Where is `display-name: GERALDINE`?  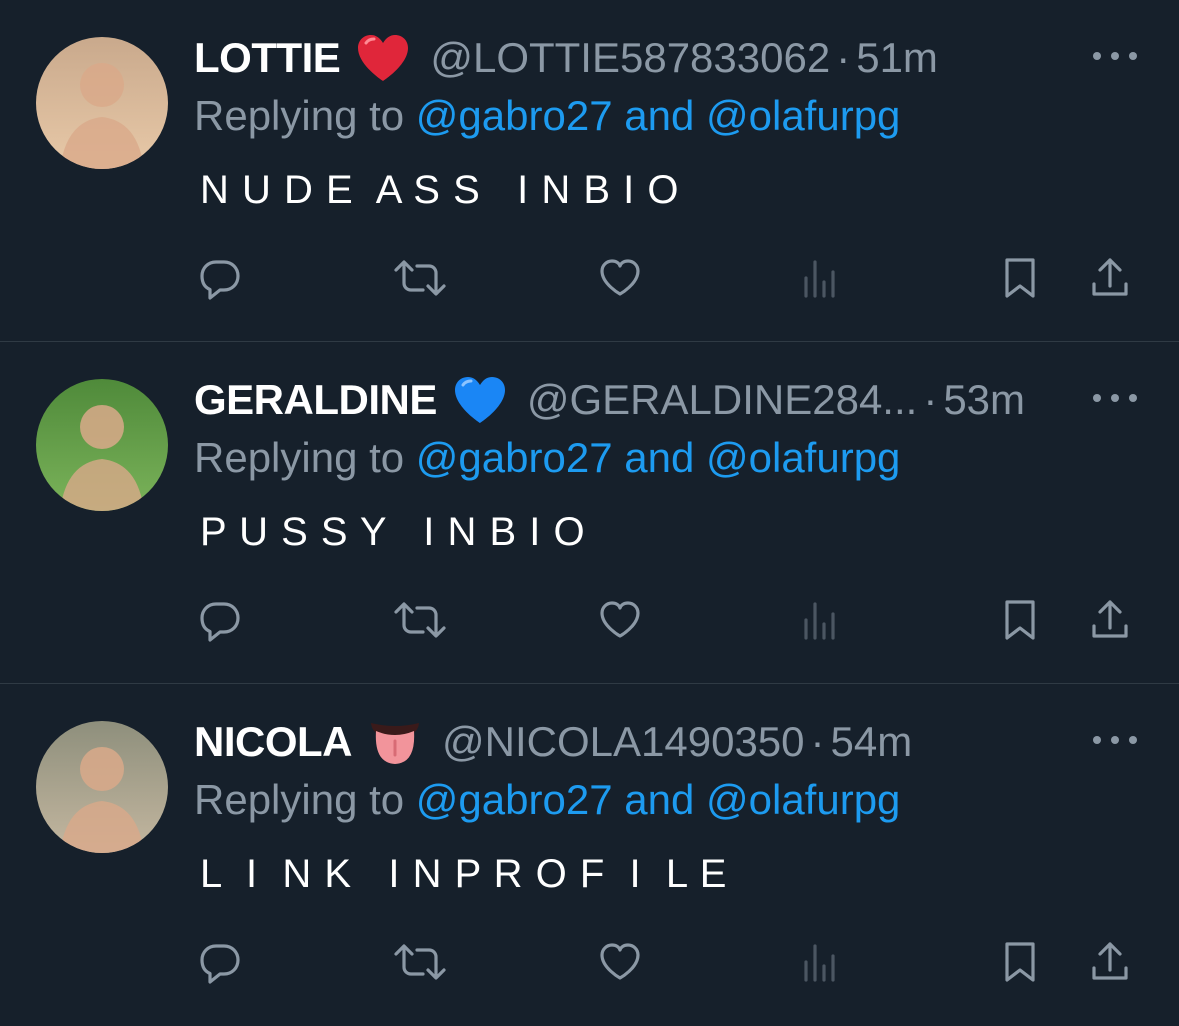 display-name: GERALDINE is located at coordinates (315, 400).